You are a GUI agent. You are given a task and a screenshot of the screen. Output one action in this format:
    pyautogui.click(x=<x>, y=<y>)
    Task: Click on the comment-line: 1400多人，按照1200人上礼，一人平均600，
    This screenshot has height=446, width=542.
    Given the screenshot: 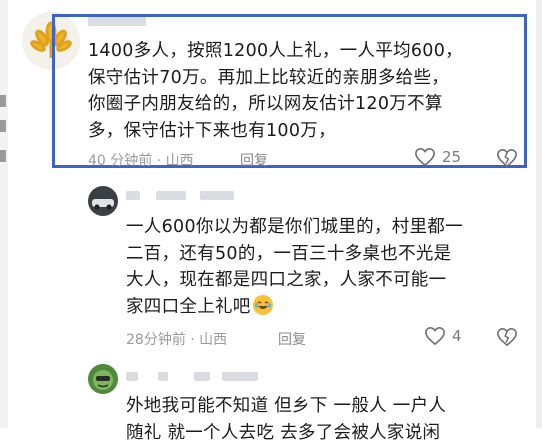 What is the action you would take?
    pyautogui.click(x=275, y=51)
    